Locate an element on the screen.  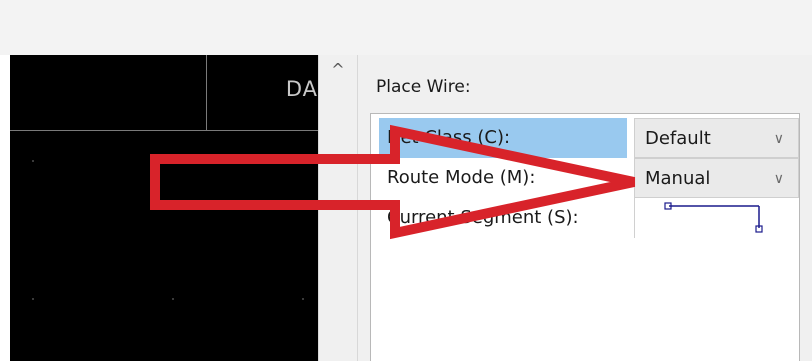
segment-preview is located at coordinates (716, 218).